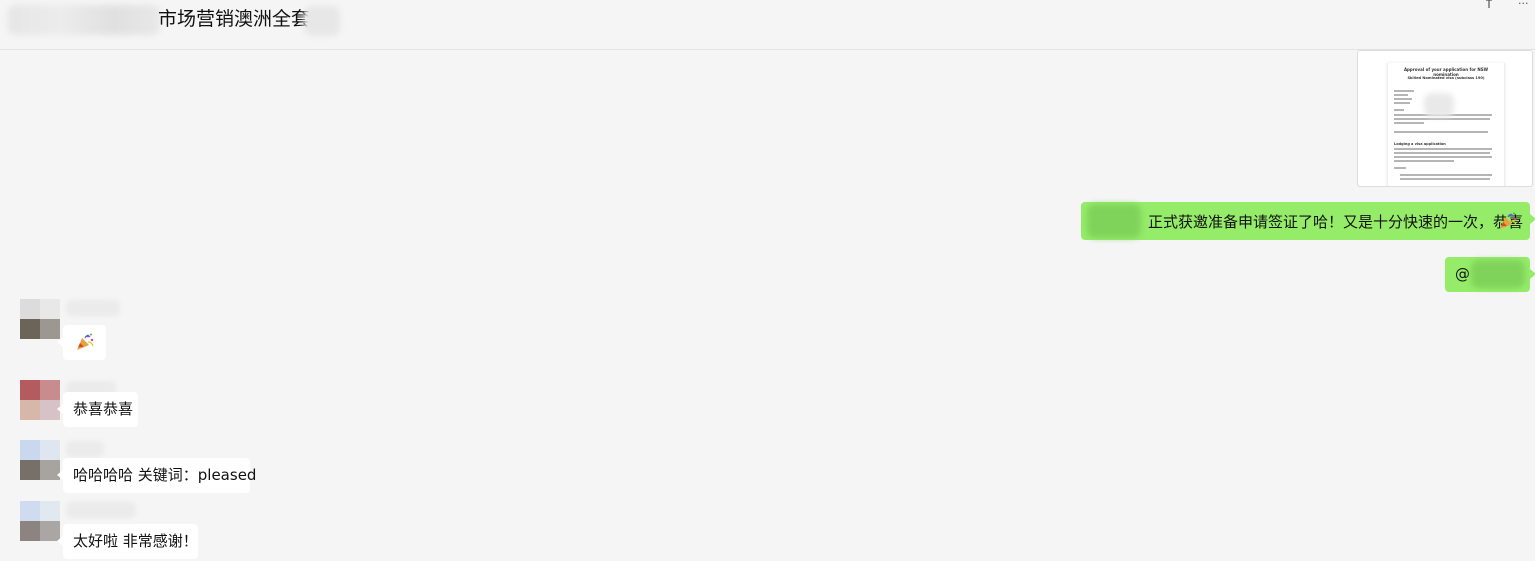 This screenshot has height=561, width=1535. I want to click on title-redacted, so click(84, 20).